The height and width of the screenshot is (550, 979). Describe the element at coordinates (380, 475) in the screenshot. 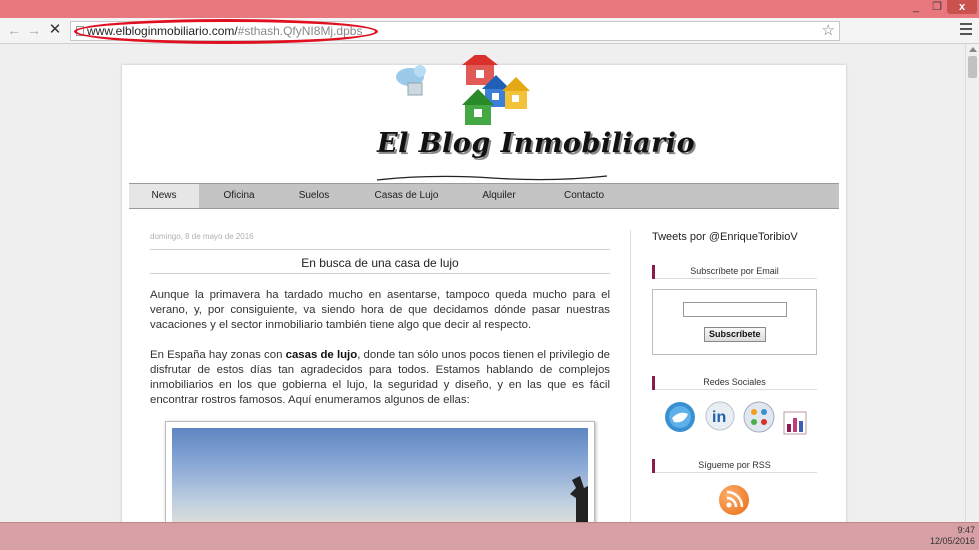

I see `sunset-photo` at that location.